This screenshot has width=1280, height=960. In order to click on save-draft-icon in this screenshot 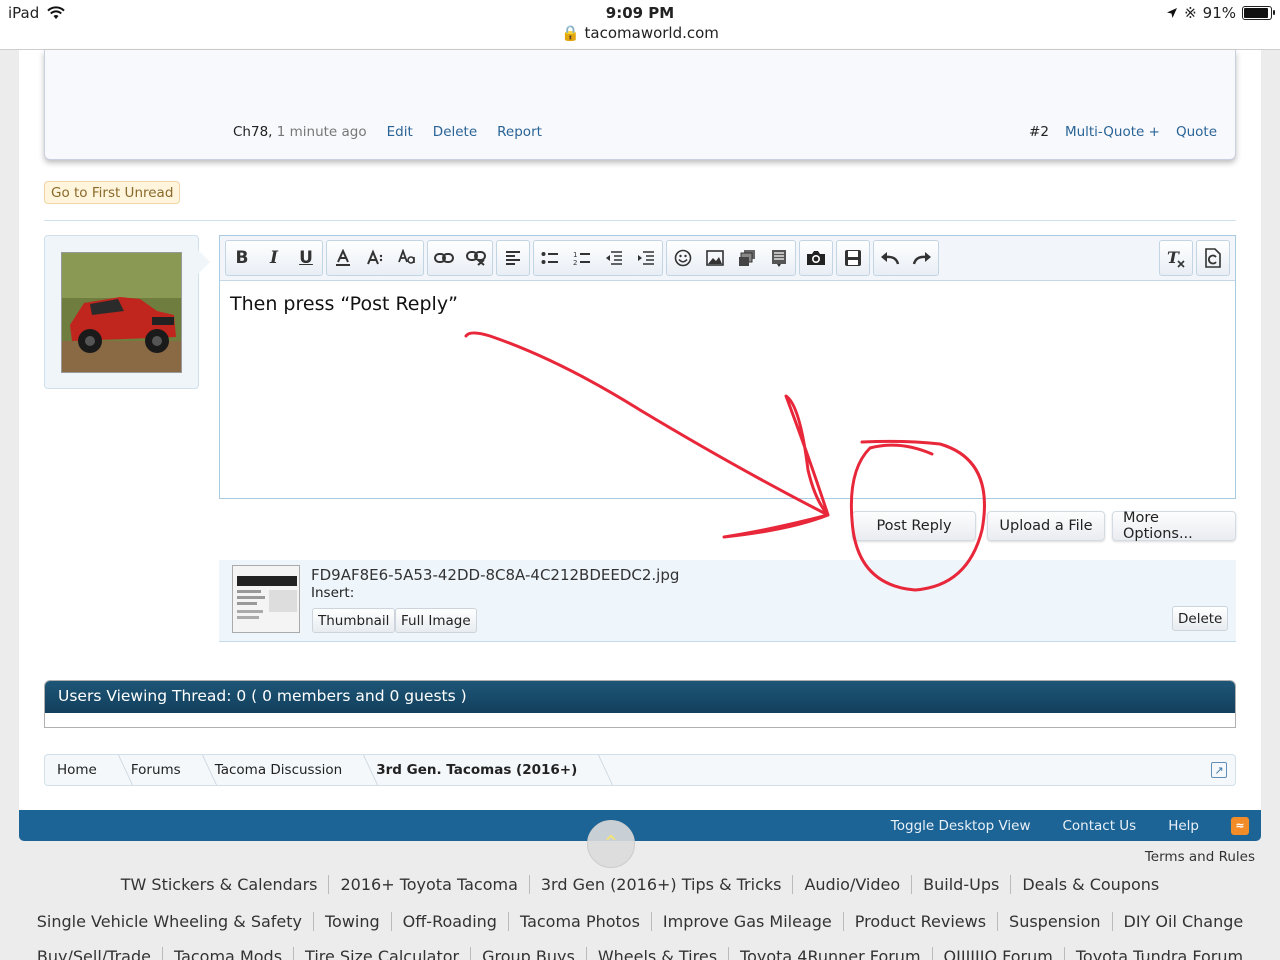, I will do `click(853, 258)`.